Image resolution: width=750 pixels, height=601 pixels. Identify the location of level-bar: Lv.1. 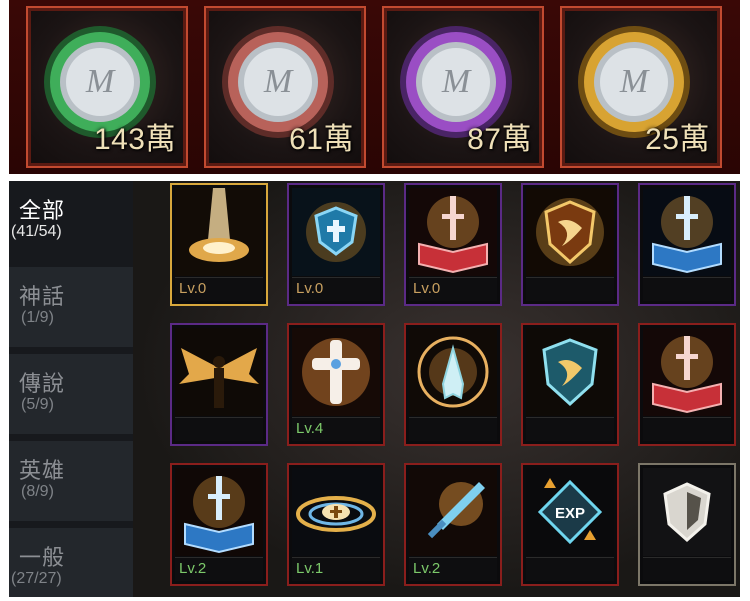
(336, 569).